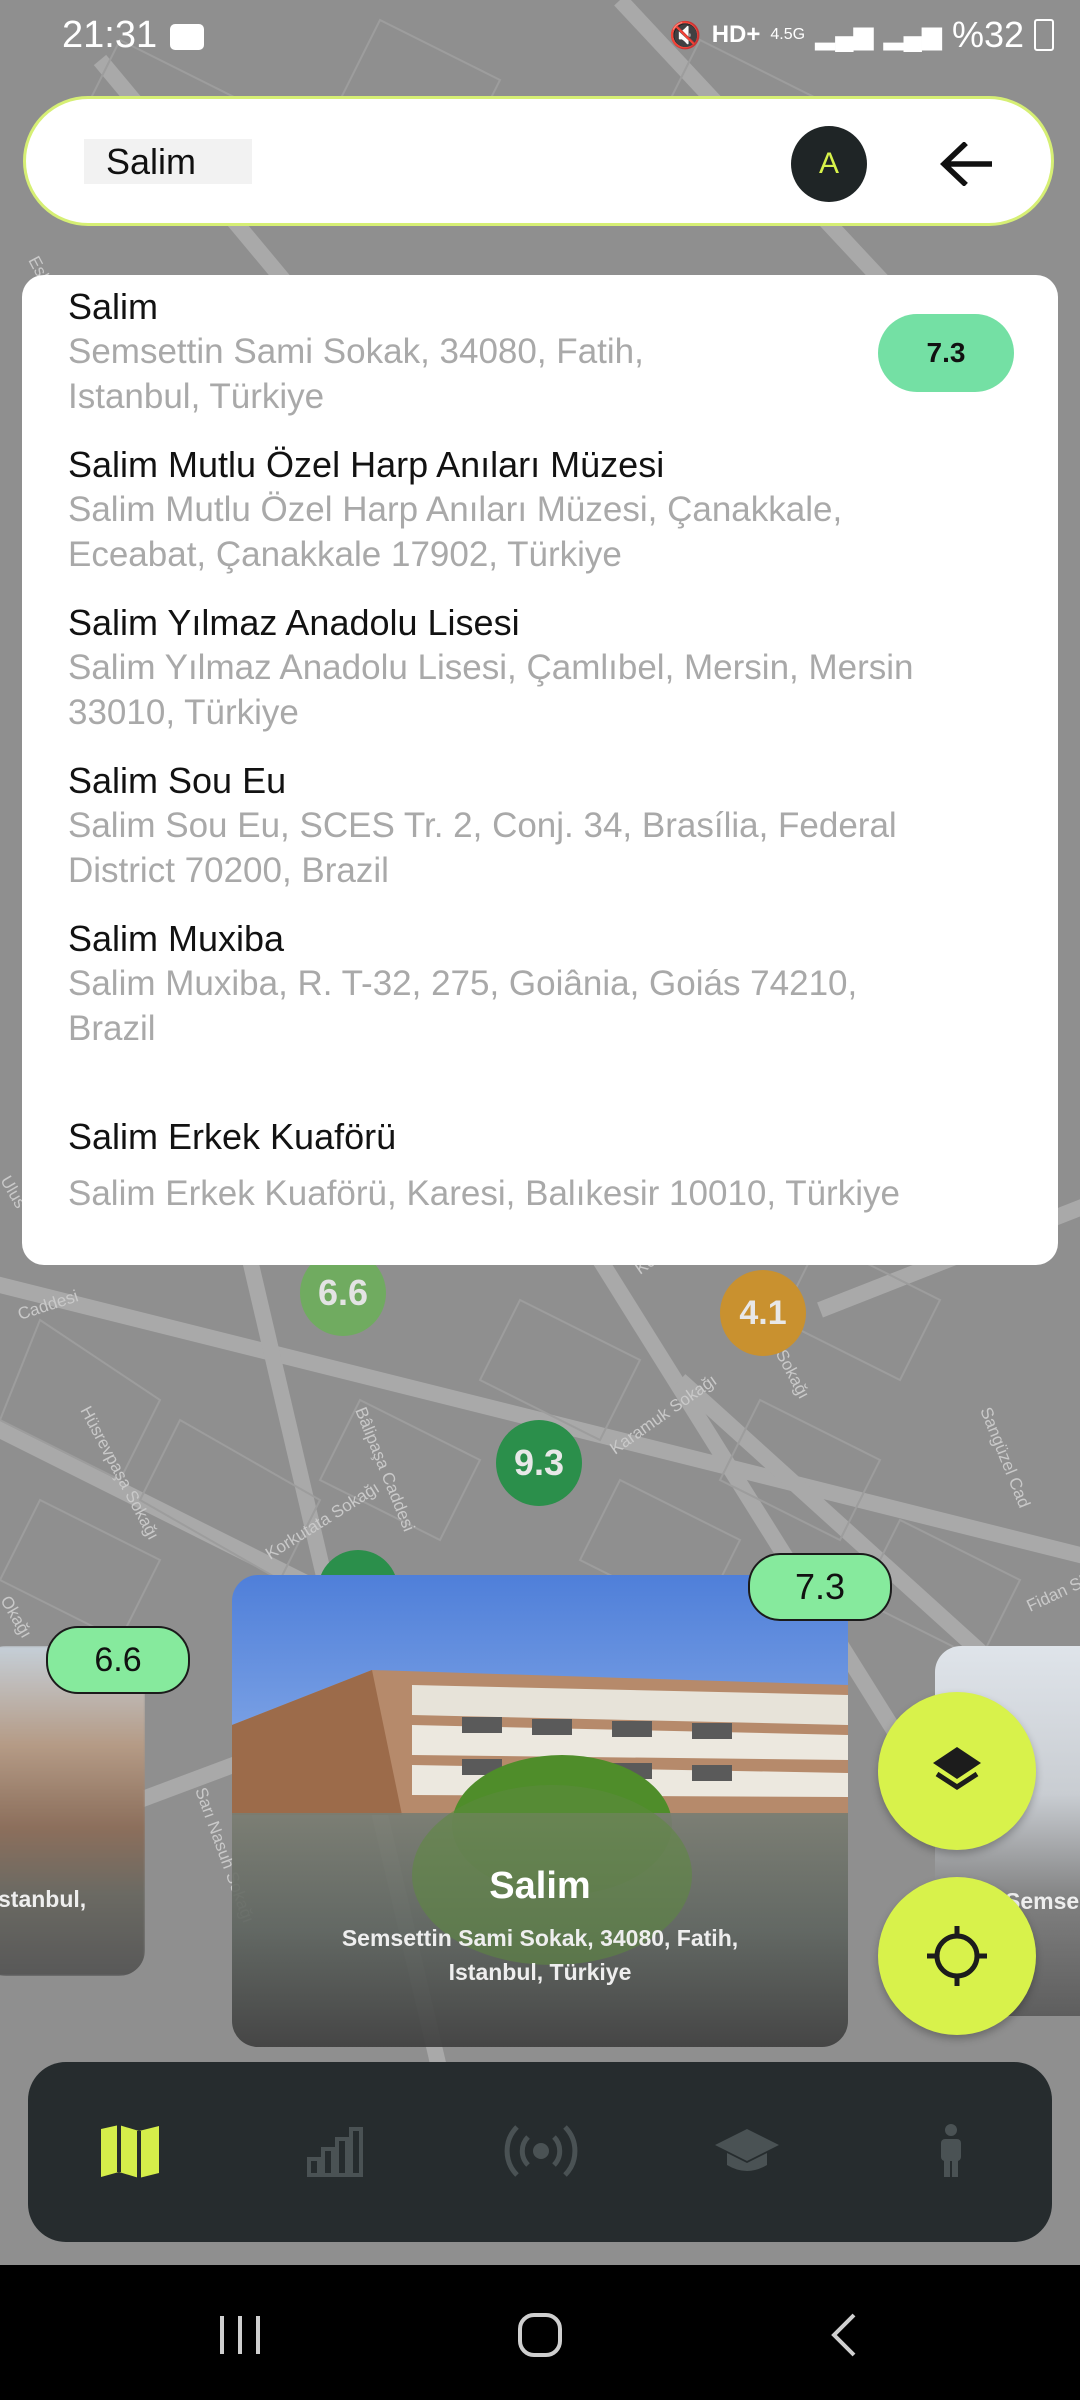  What do you see at coordinates (18, 1617) in the screenshot?
I see `street-label: Okağı` at bounding box center [18, 1617].